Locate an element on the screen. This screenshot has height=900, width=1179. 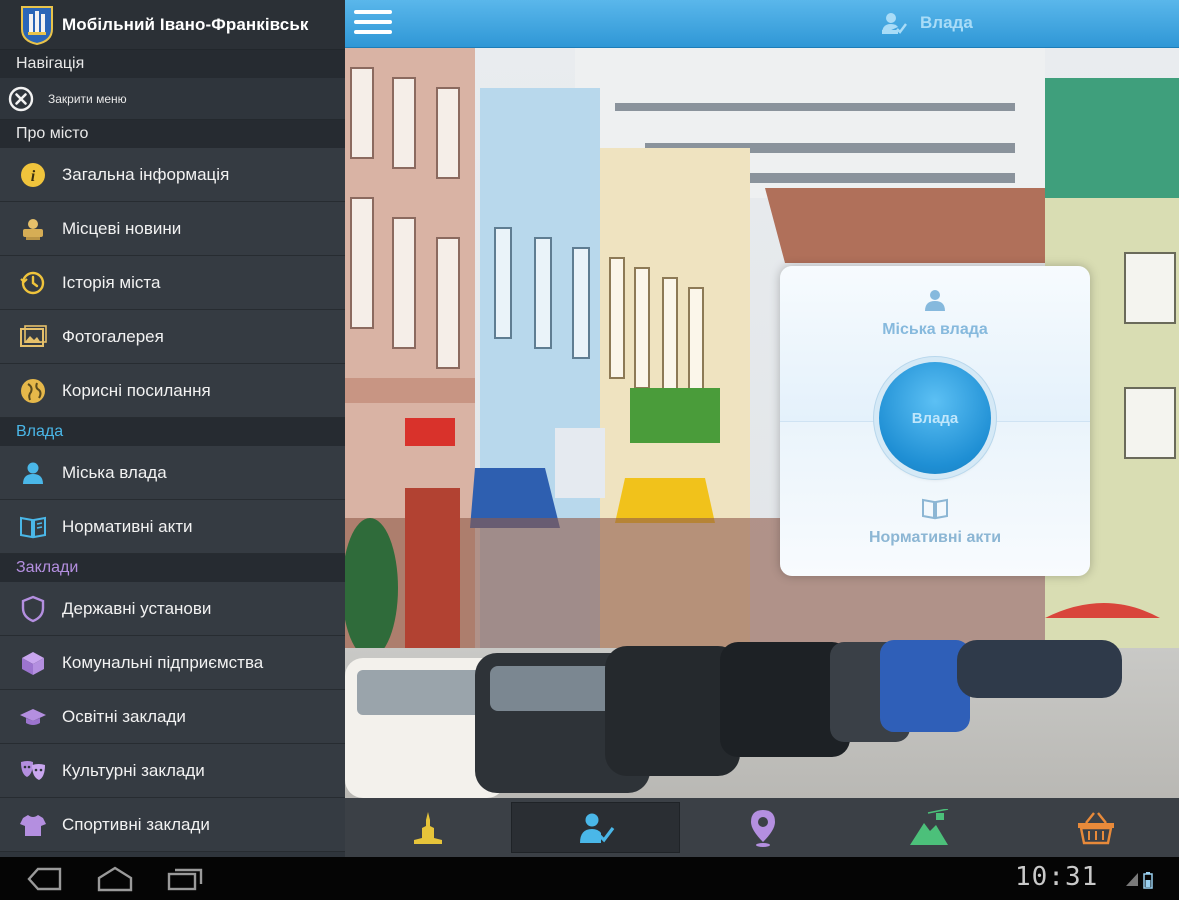
hamburger-menu-button is located at coordinates (373, 24).